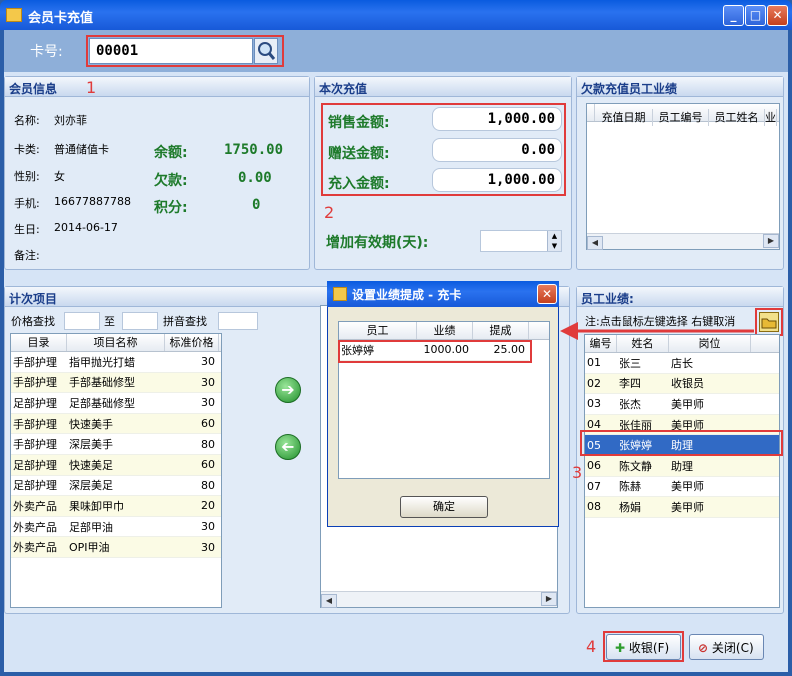  I want to click on item-row: 足部护理 快速美足 60, so click(116, 465).